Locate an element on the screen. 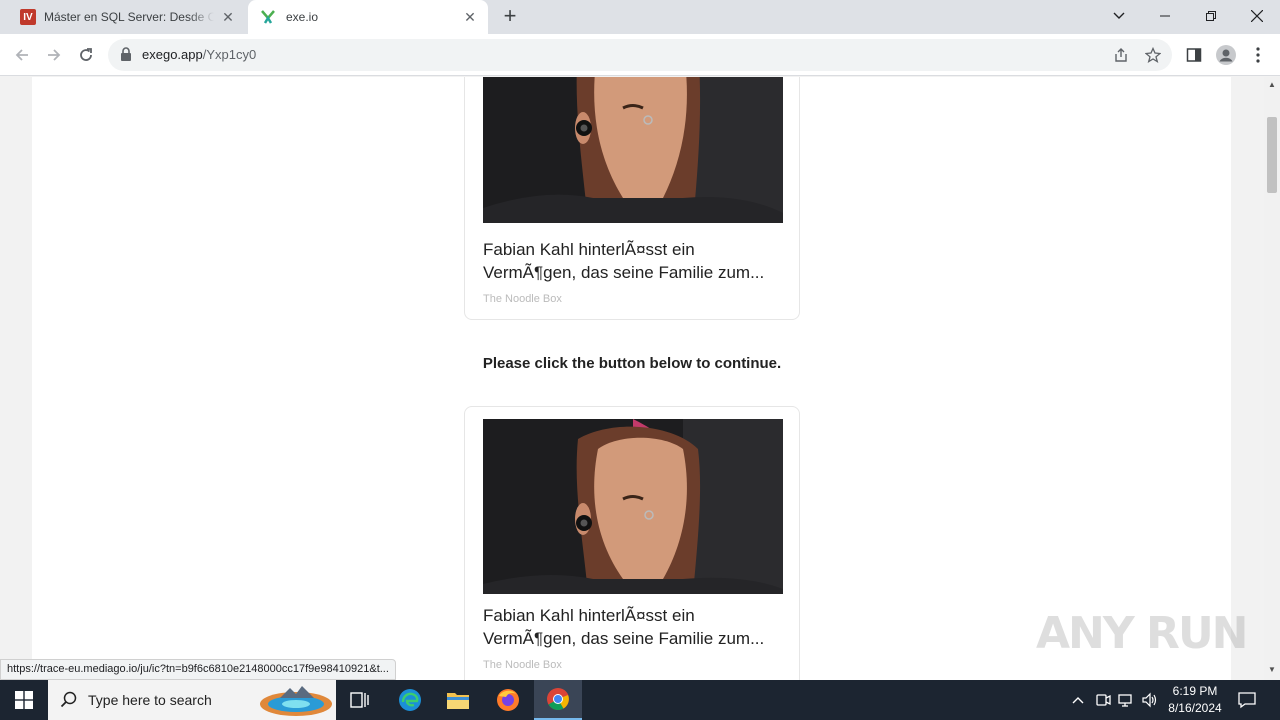 This screenshot has width=1280, height=720. share-icon is located at coordinates (1121, 55).